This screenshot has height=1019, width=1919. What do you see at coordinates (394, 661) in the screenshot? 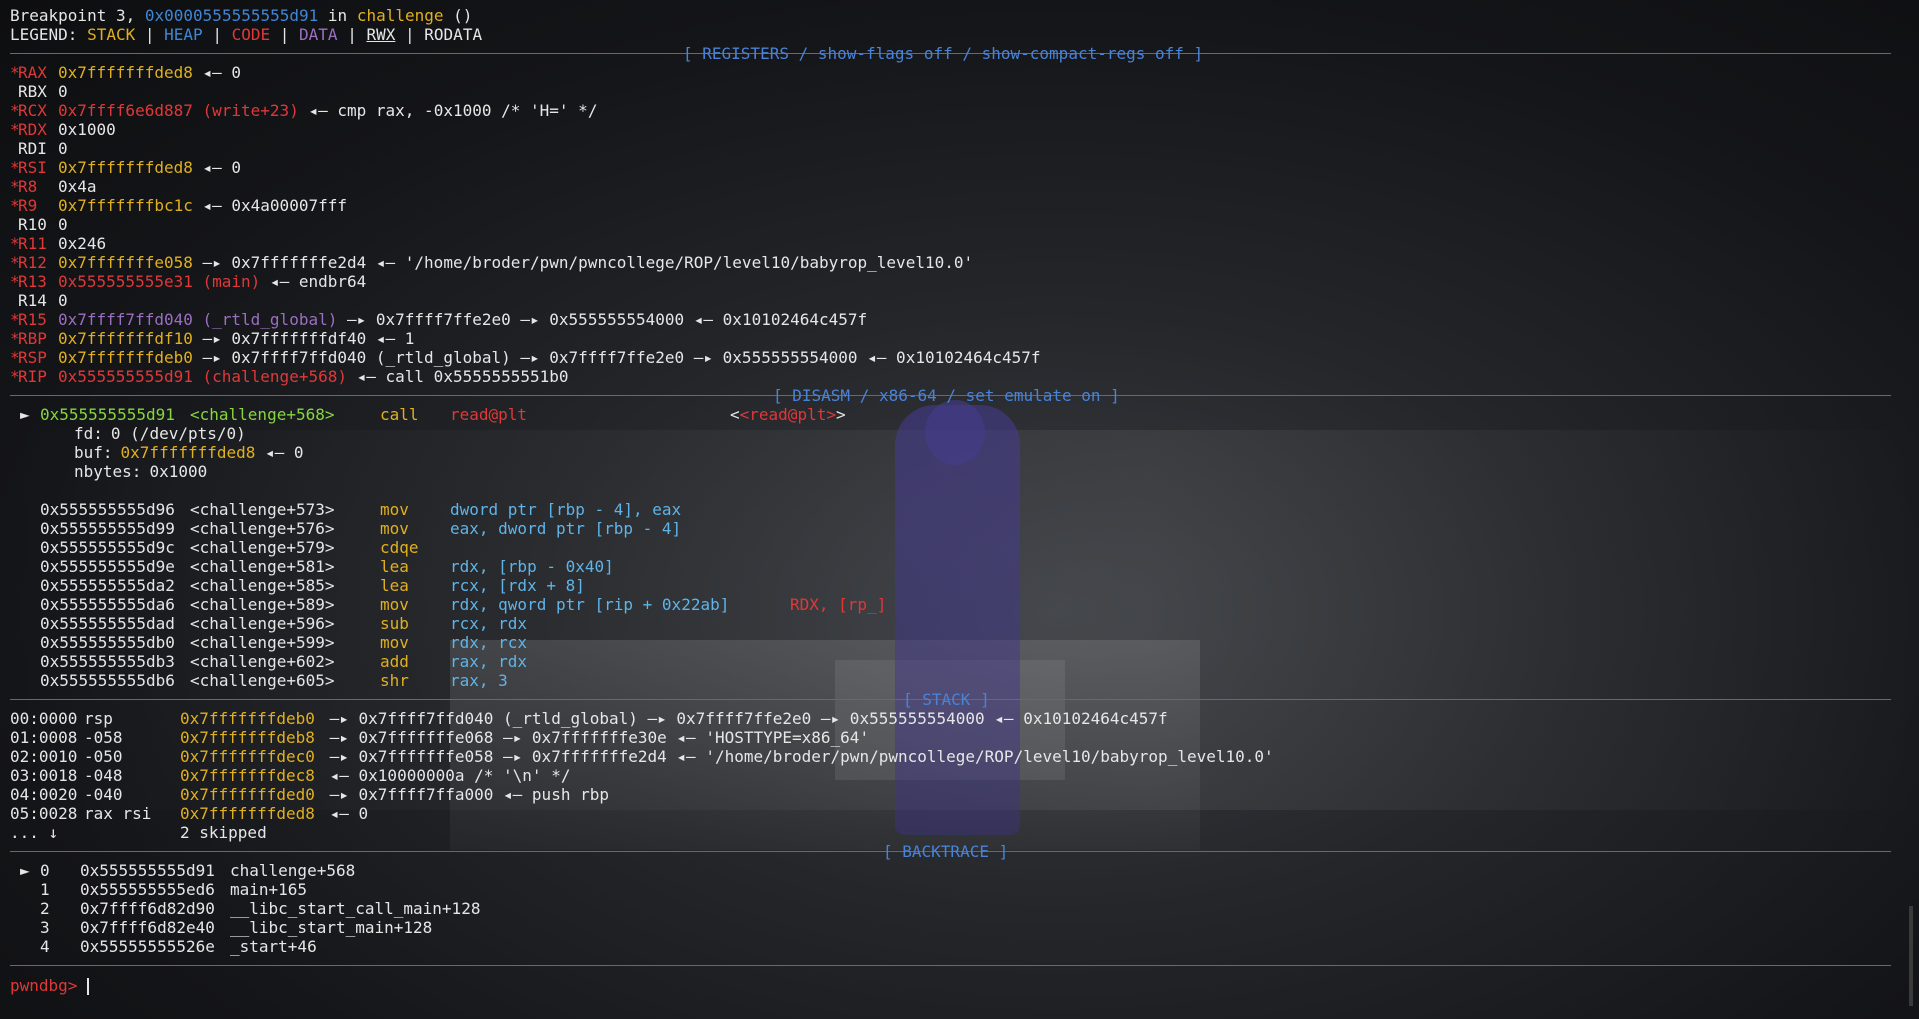
I see `disasm-mnem: add` at bounding box center [394, 661].